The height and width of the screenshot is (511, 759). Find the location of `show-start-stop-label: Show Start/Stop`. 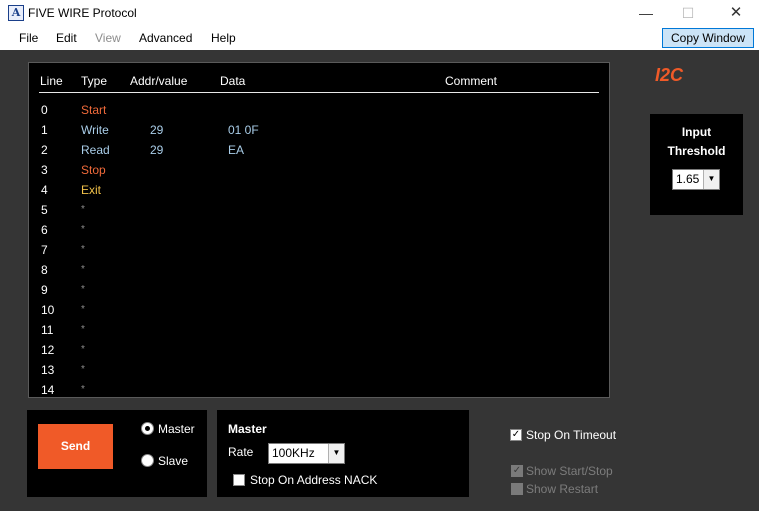

show-start-stop-label: Show Start/Stop is located at coordinates (569, 471).